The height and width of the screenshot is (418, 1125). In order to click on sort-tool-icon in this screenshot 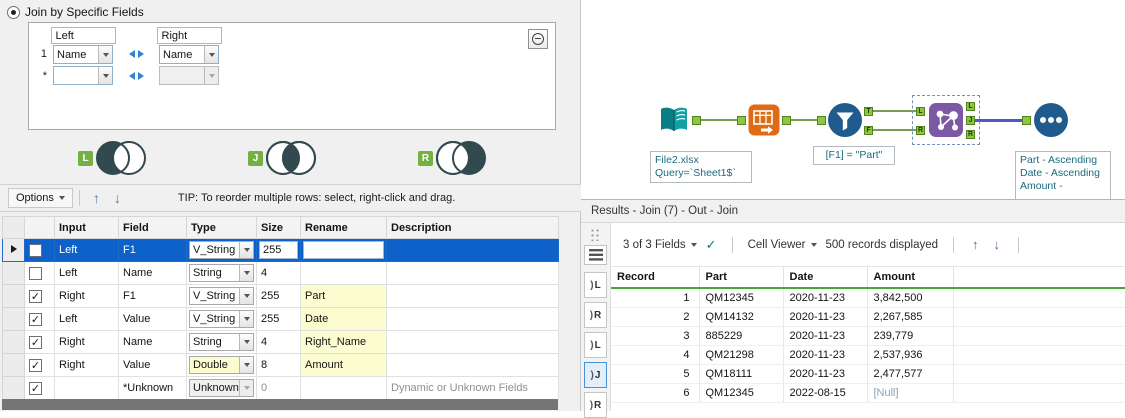, I will do `click(1051, 120)`.